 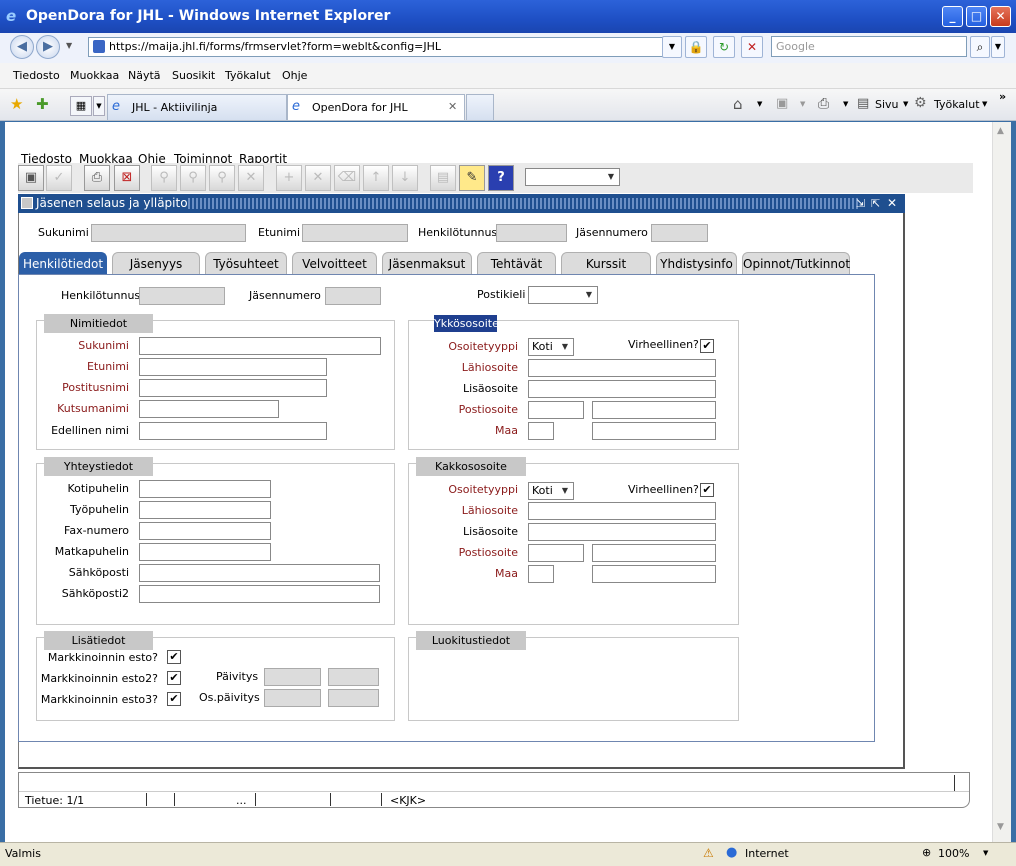 What do you see at coordinates (174, 657) in the screenshot?
I see `markkinoinnin-esto-checkbox: ✔` at bounding box center [174, 657].